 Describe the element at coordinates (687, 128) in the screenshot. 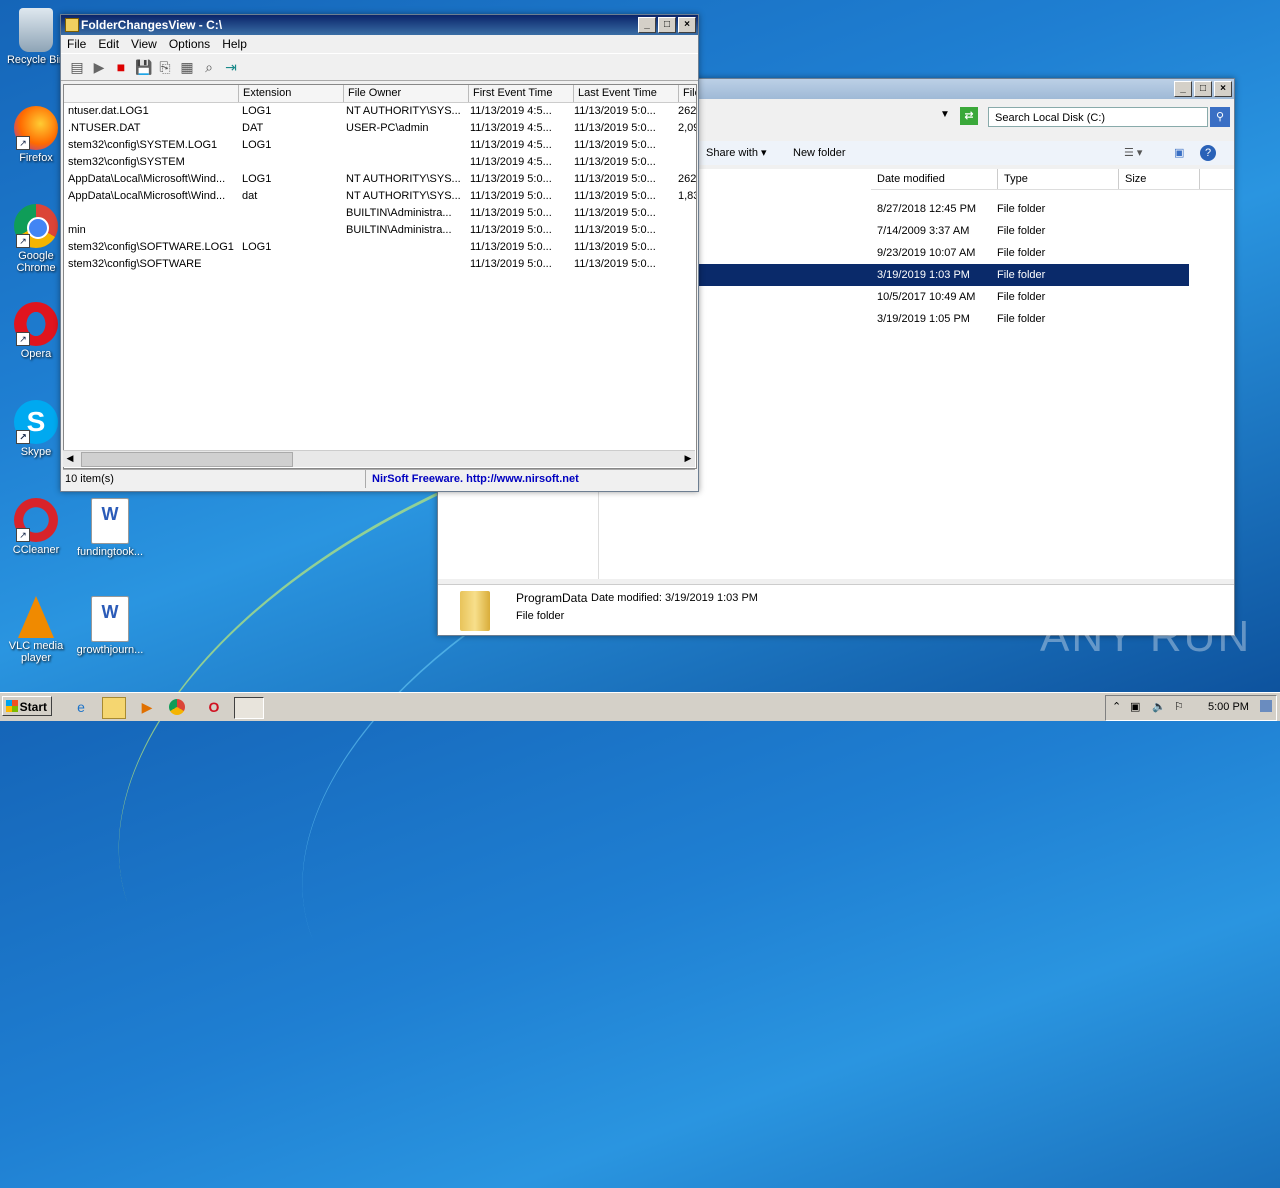

I see `table-cell: 2,097,1` at that location.